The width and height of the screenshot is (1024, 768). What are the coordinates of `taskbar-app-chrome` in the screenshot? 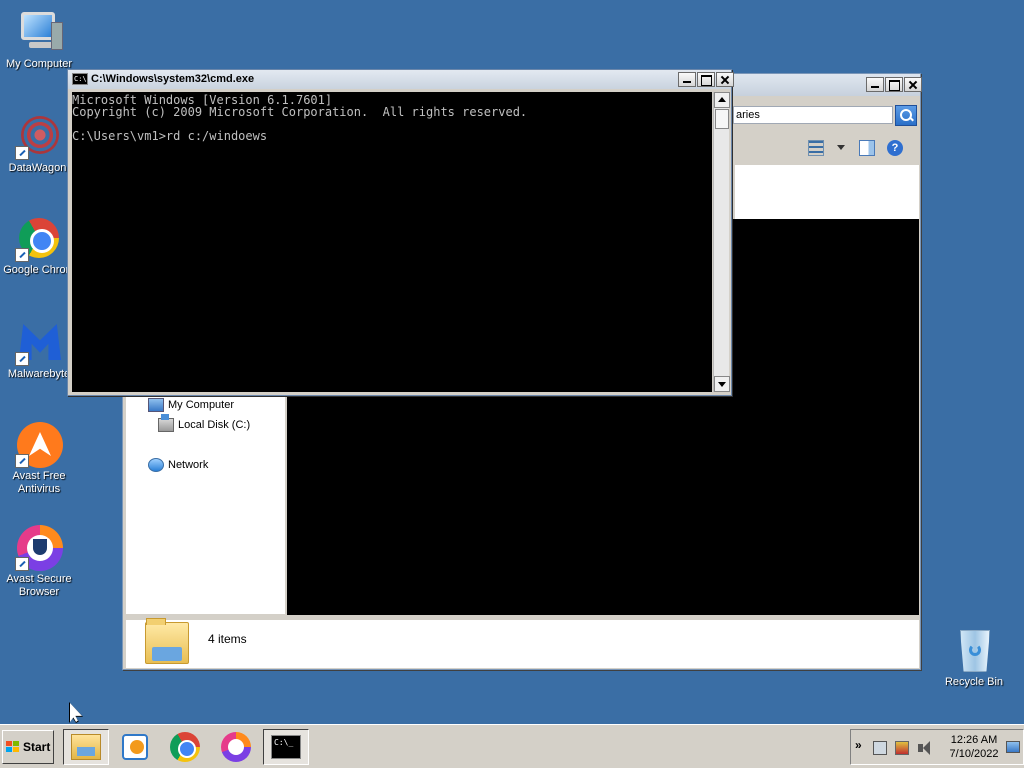 It's located at (185, 747).